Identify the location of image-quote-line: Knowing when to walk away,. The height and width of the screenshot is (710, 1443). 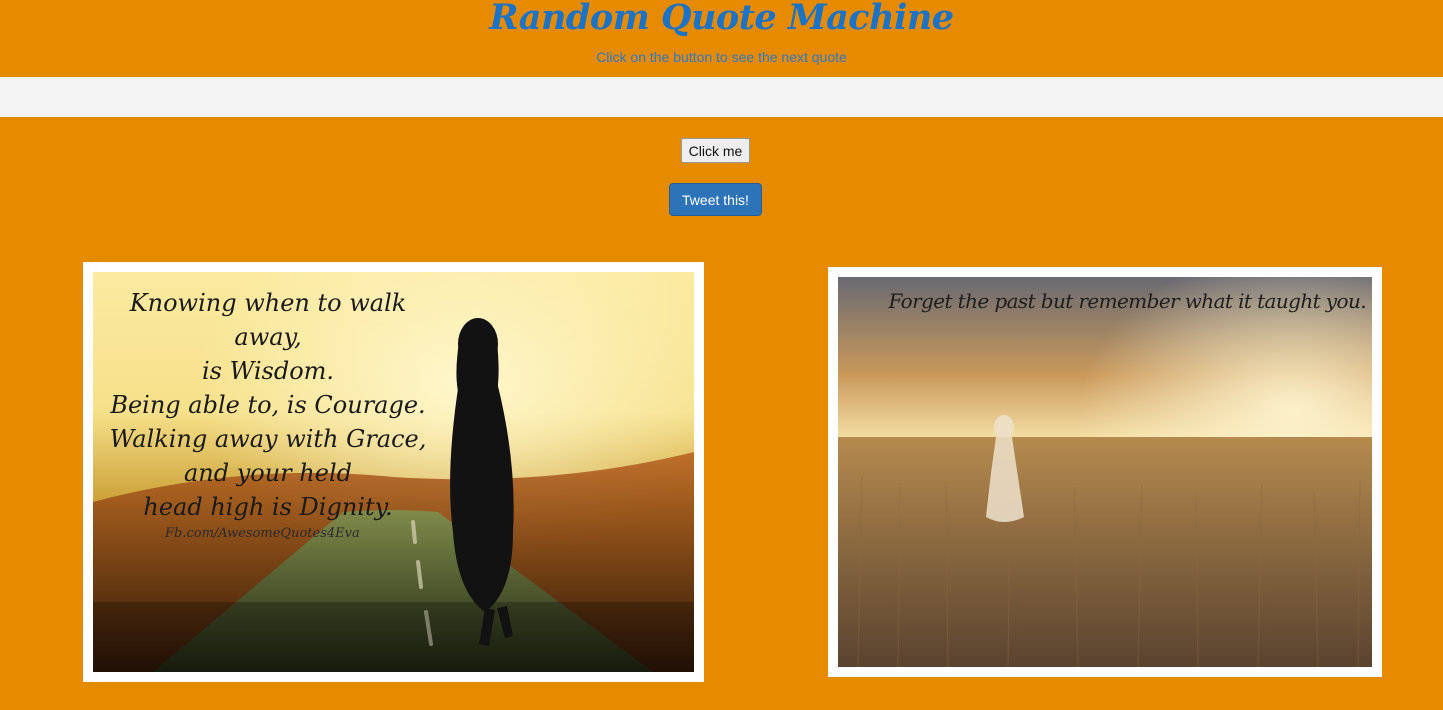
(268, 320).